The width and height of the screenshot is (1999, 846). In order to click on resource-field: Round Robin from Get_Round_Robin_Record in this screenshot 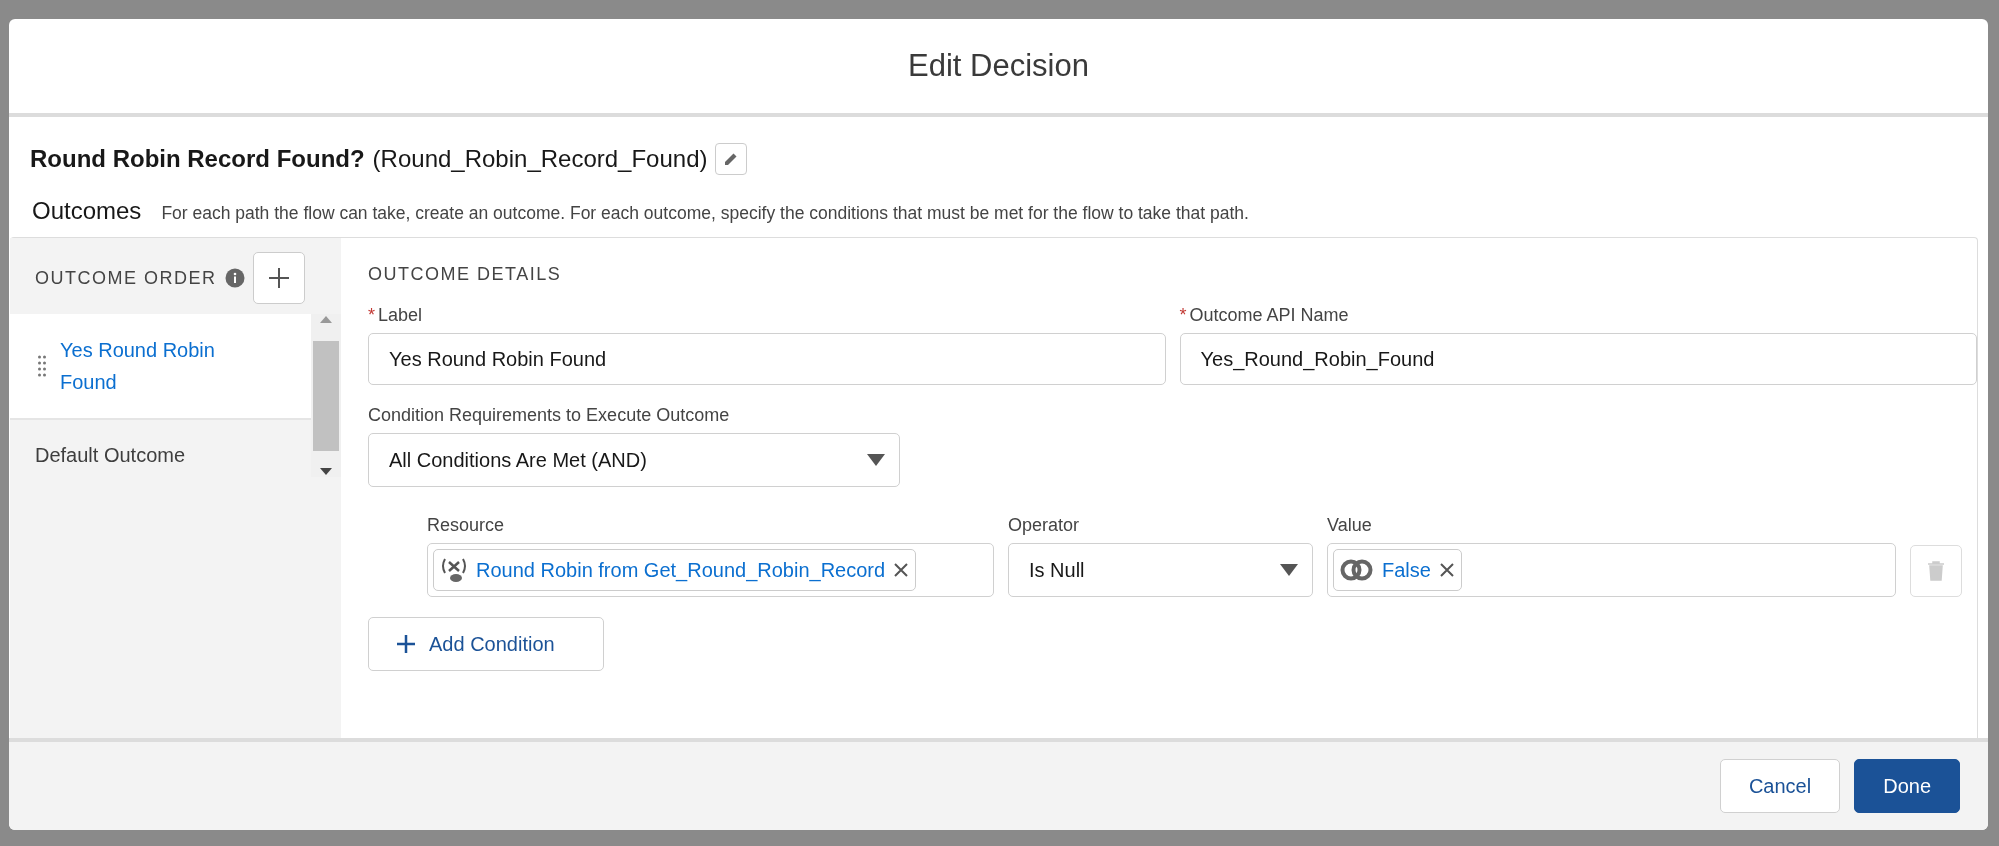, I will do `click(710, 570)`.